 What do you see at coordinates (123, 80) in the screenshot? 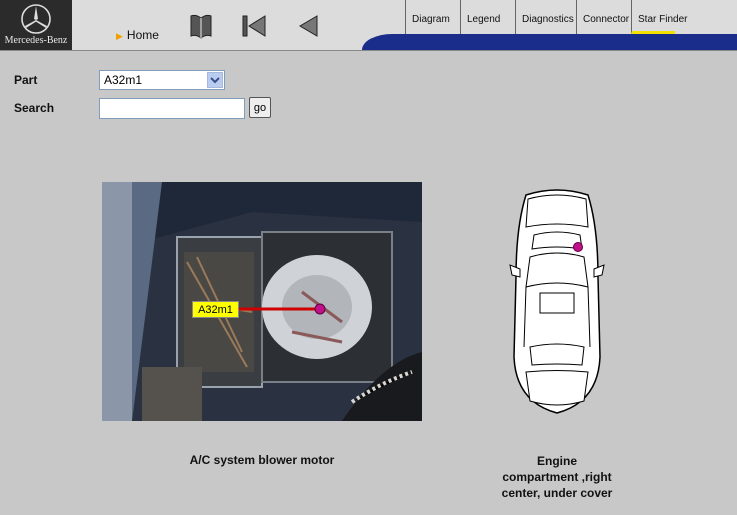
I see `part-select-value: A32m1` at bounding box center [123, 80].